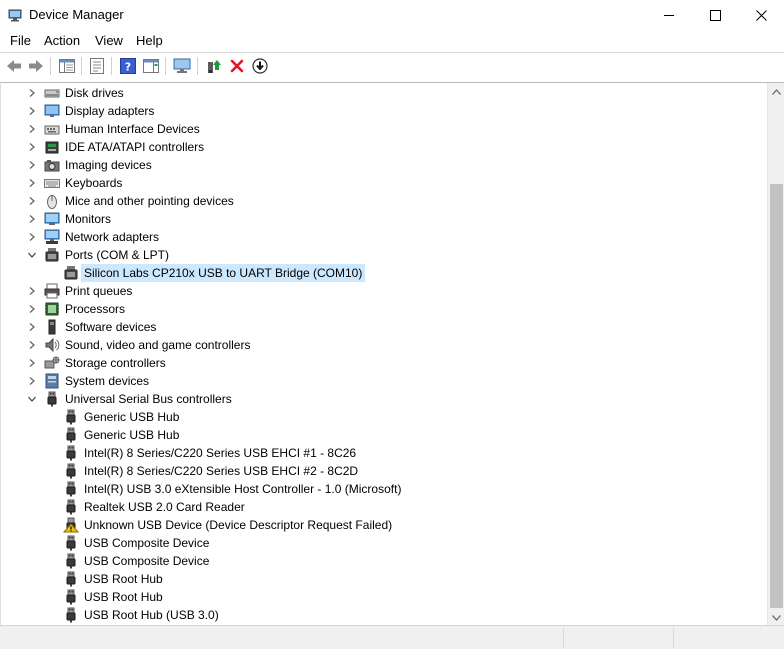 This screenshot has width=784, height=649. What do you see at coordinates (14, 66) in the screenshot?
I see `back-button` at bounding box center [14, 66].